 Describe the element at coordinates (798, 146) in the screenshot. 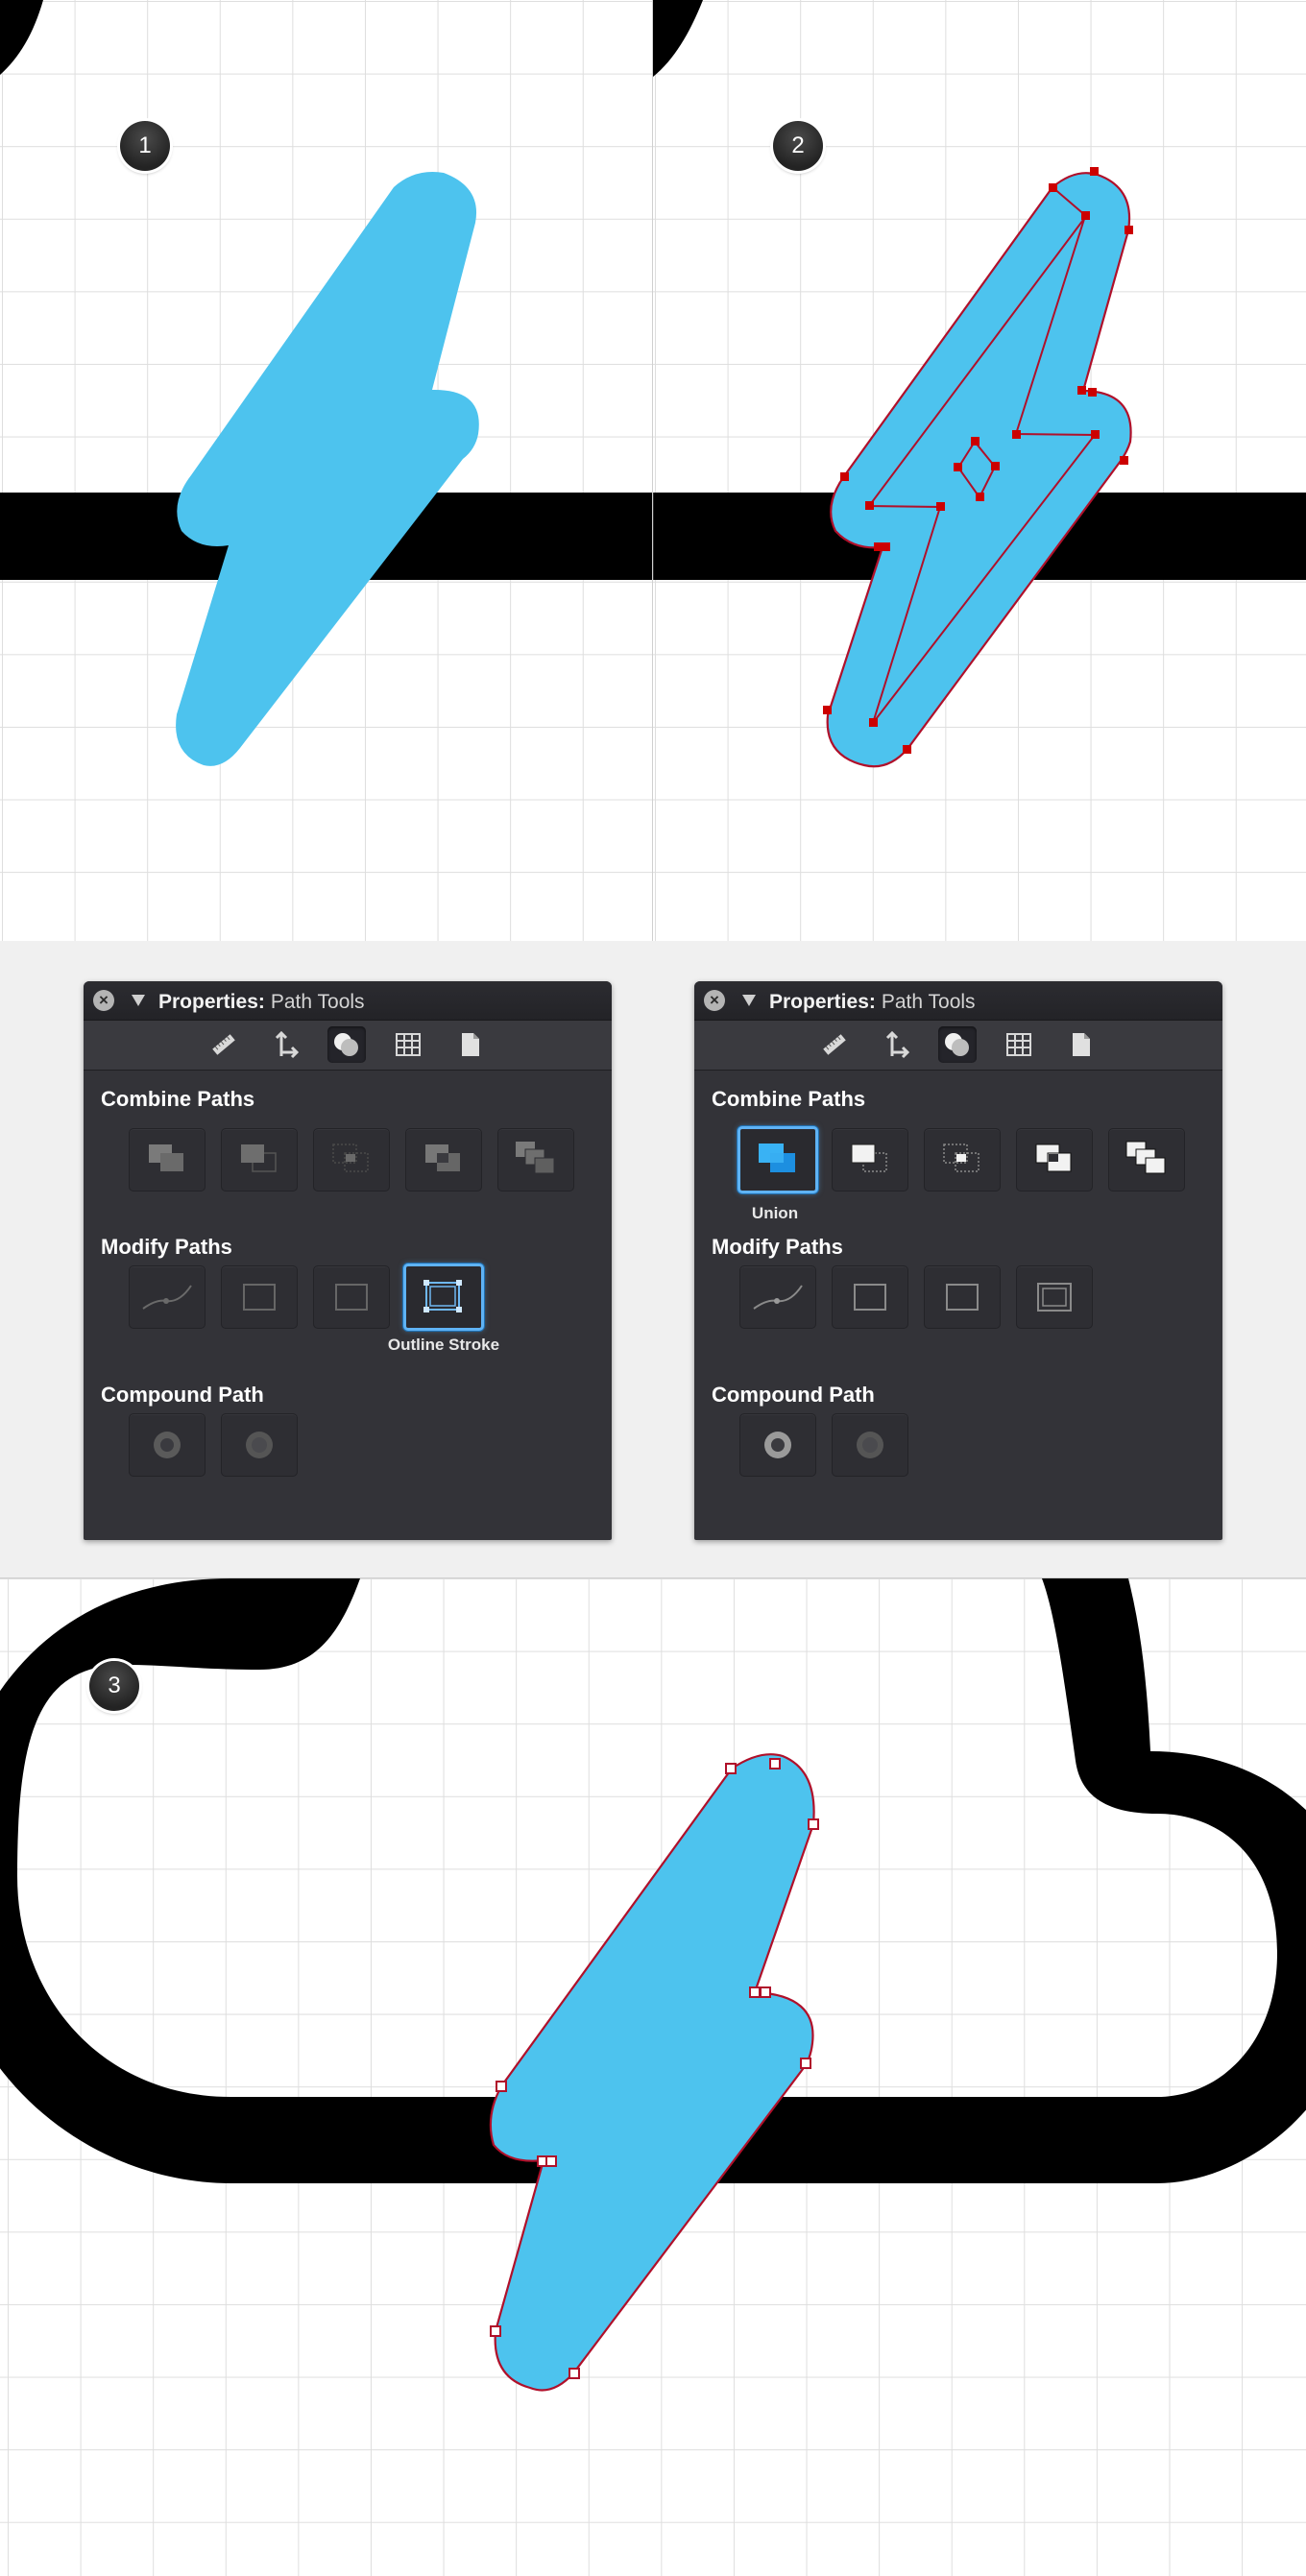

I see `step-badge-2: 2` at that location.